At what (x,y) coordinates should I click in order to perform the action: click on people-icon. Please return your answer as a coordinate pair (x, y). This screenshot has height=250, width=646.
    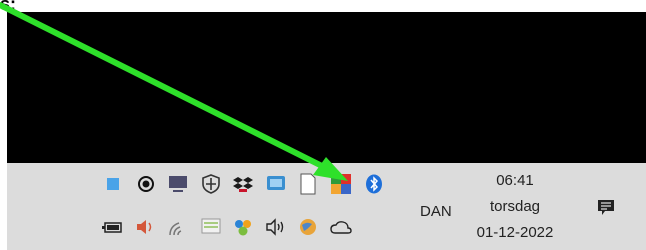
    Looking at the image, I should click on (243, 227).